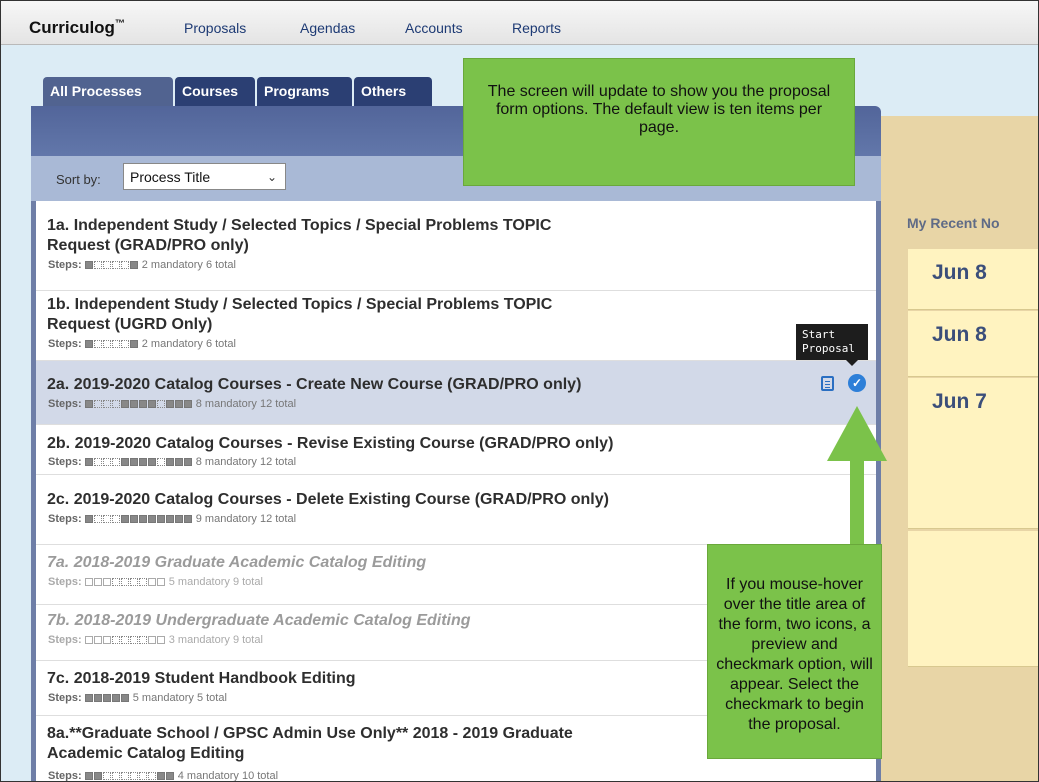 This screenshot has height=782, width=1039. Describe the element at coordinates (832, 345) in the screenshot. I see `start-proposal-tooltip: Start Proposal` at that location.